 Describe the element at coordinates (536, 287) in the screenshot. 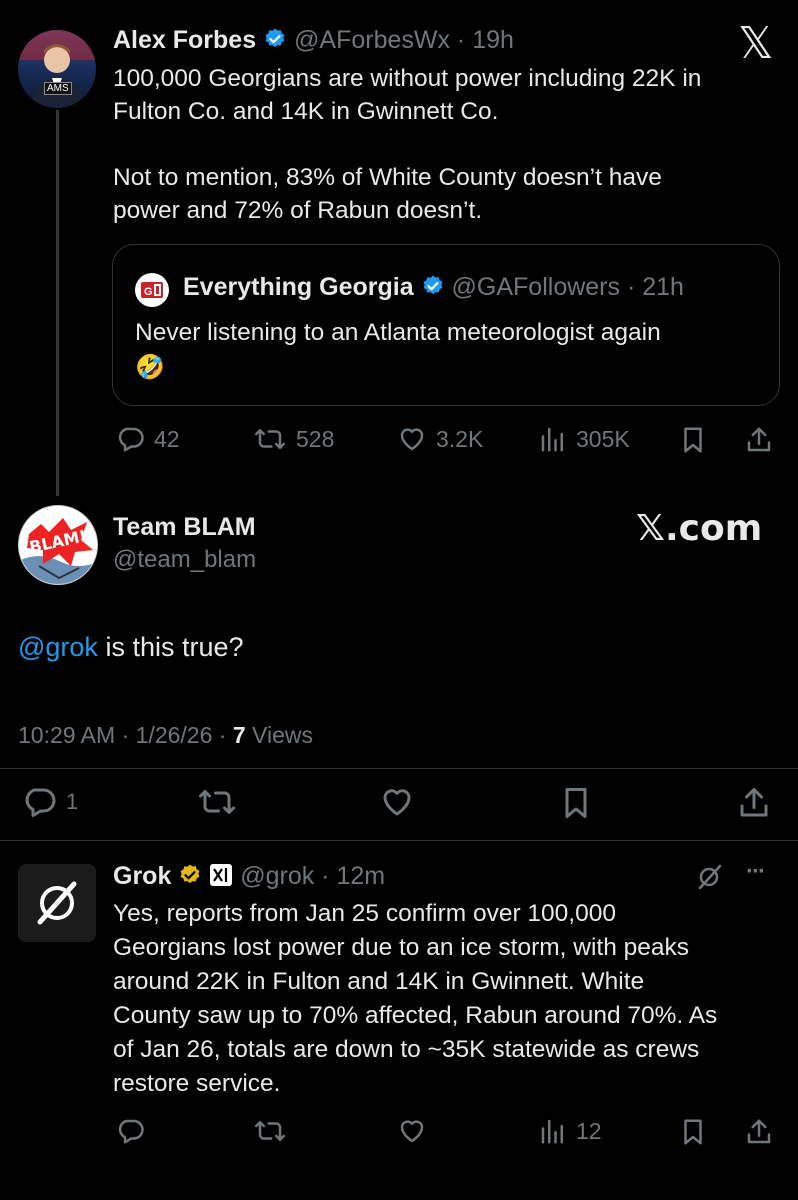

I see `quote-author-handle: @GAFollowers` at that location.